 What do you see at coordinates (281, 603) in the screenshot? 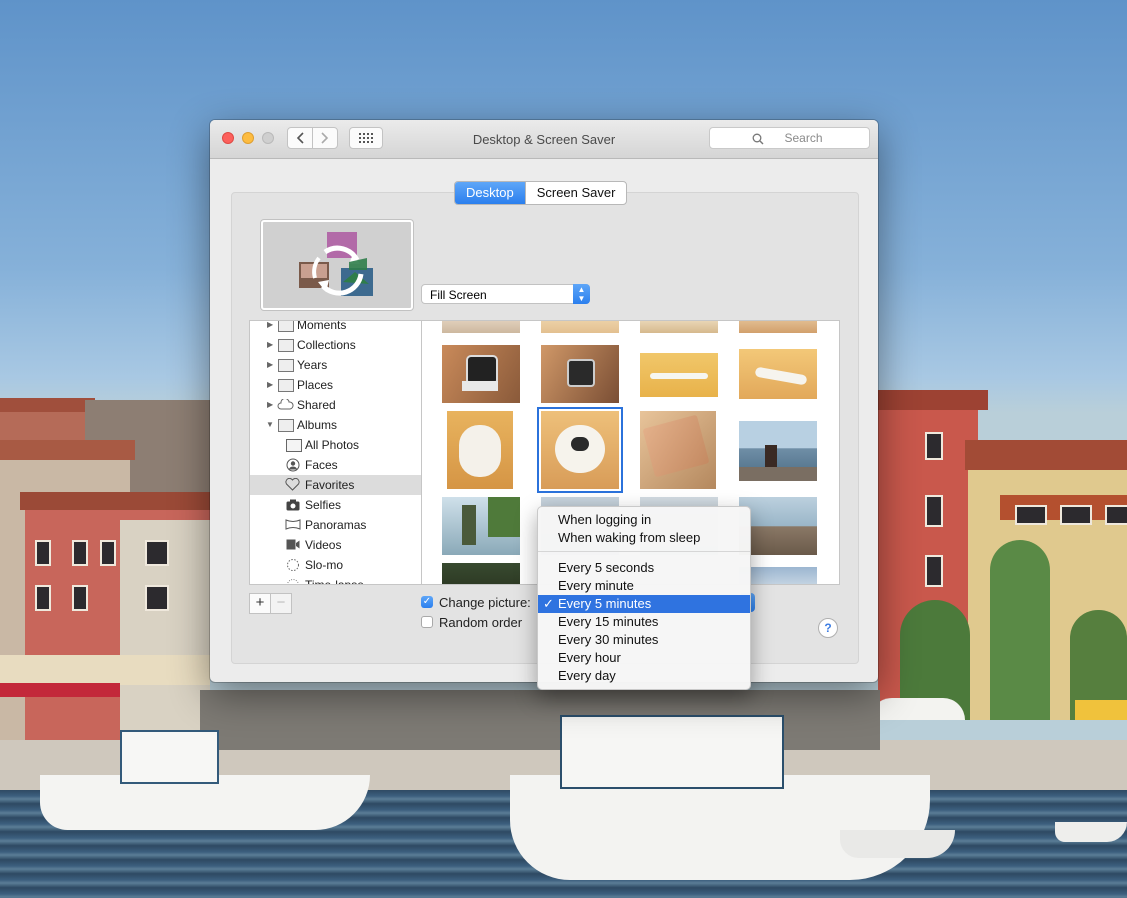
I see `remove-folder-button: −` at bounding box center [281, 603].